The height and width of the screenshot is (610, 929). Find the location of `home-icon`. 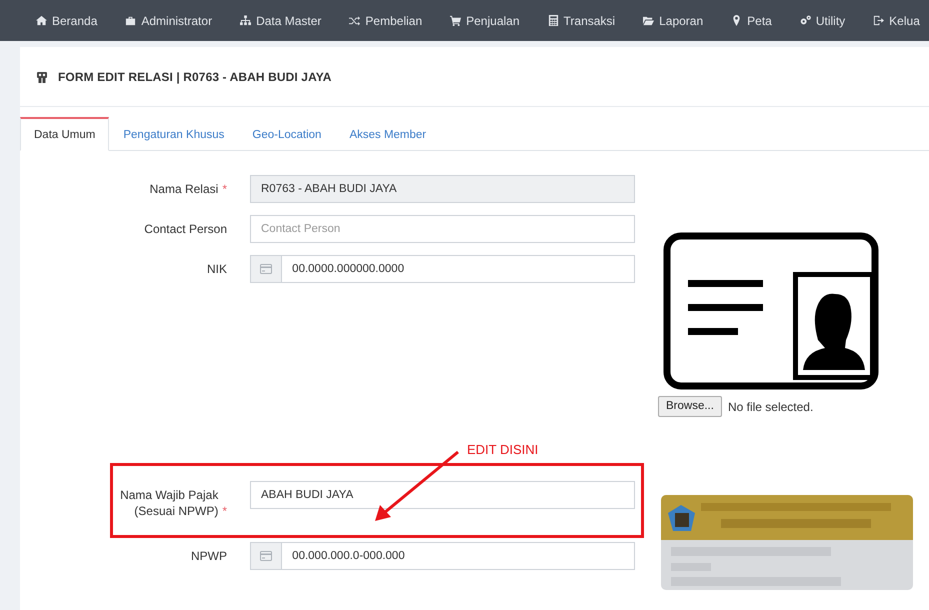

home-icon is located at coordinates (41, 20).